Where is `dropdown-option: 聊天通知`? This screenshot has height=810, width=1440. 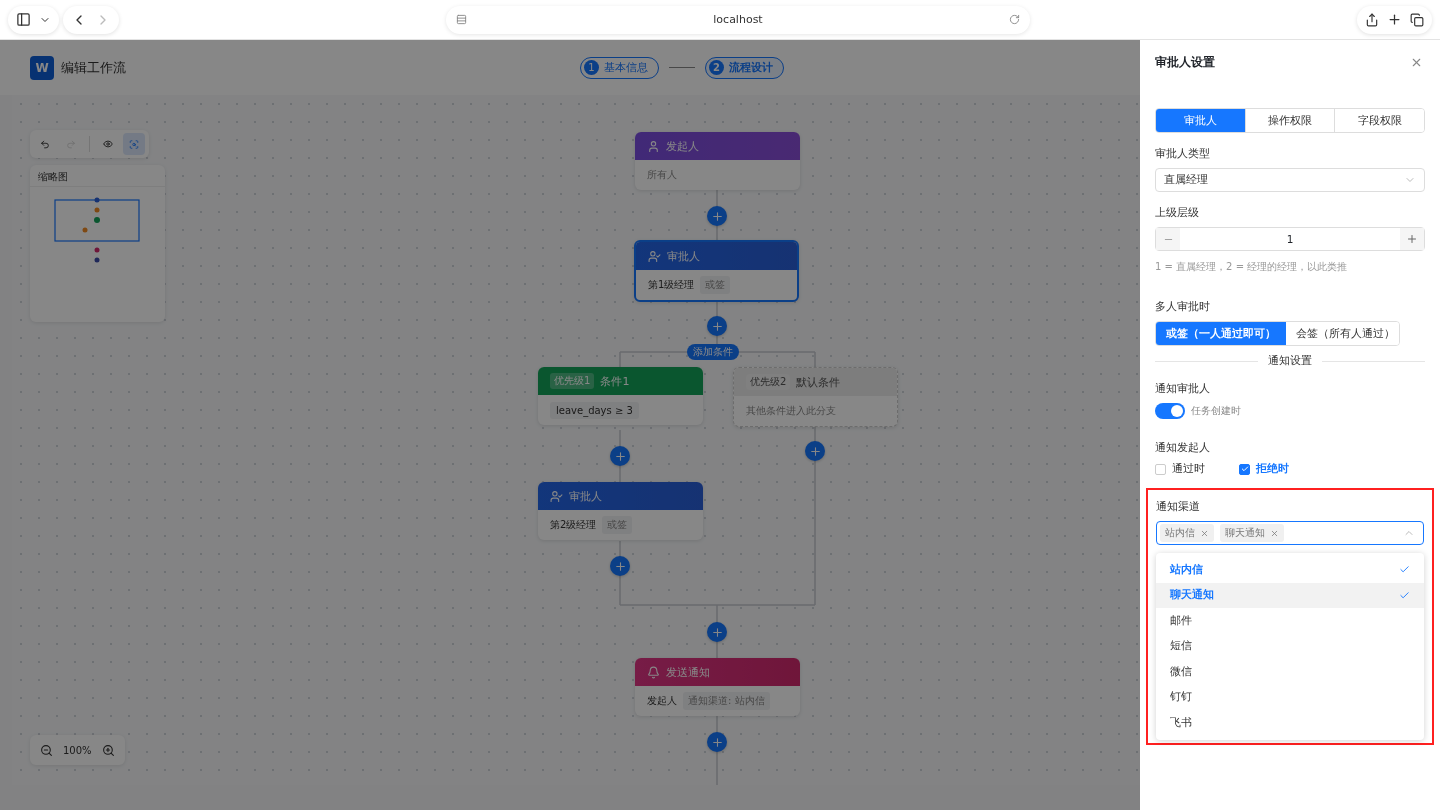
dropdown-option: 聊天通知 is located at coordinates (1290, 595).